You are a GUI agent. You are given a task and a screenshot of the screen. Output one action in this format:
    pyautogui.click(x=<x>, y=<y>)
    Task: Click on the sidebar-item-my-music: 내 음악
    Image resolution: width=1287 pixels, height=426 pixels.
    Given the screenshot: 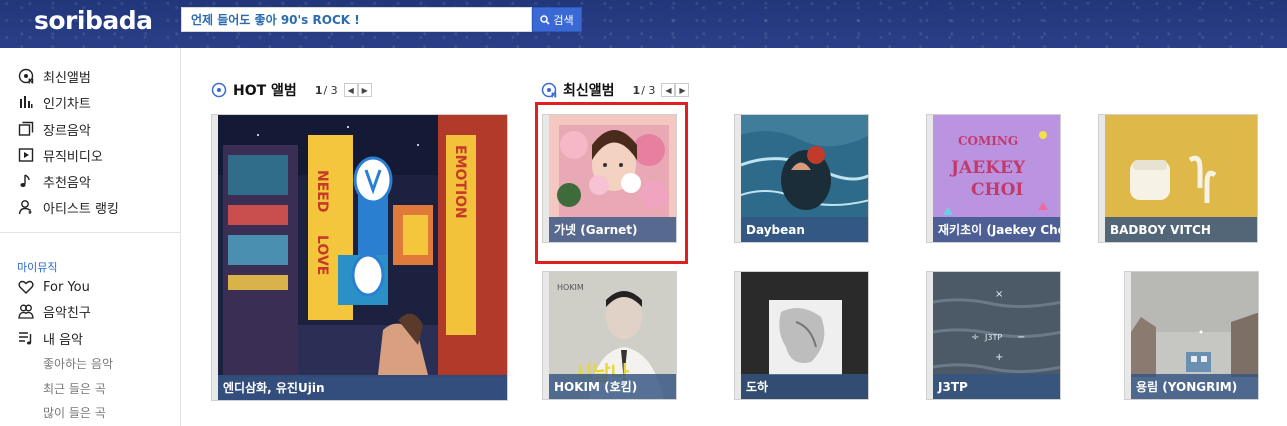 What is the action you would take?
    pyautogui.click(x=50, y=338)
    